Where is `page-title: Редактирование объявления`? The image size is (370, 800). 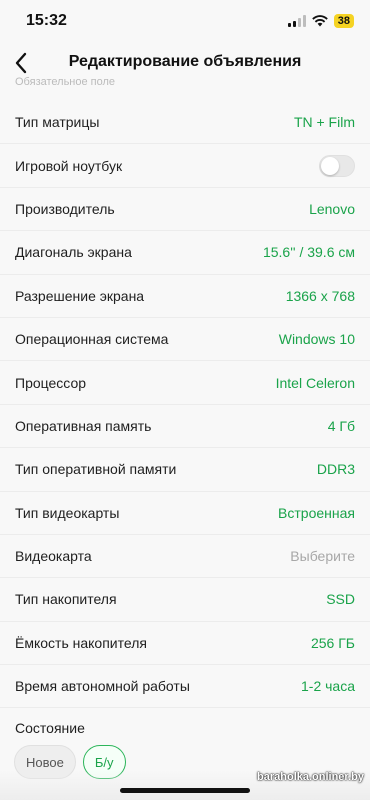 page-title: Редактирование объявления is located at coordinates (185, 61).